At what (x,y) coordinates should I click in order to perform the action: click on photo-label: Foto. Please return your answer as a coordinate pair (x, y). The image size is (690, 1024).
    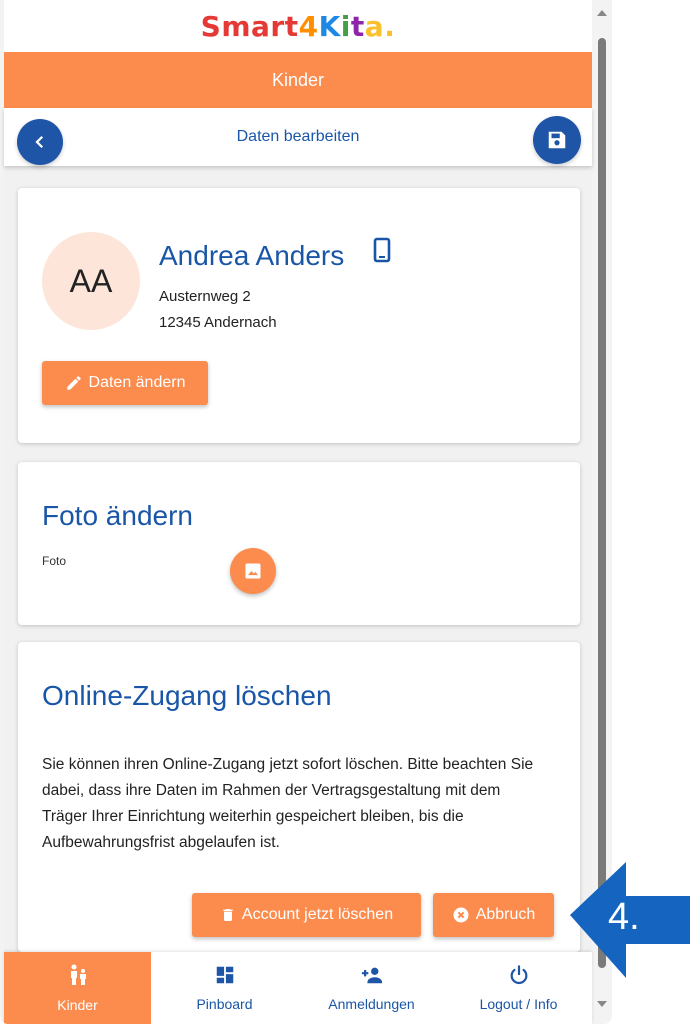
    Looking at the image, I should click on (54, 561).